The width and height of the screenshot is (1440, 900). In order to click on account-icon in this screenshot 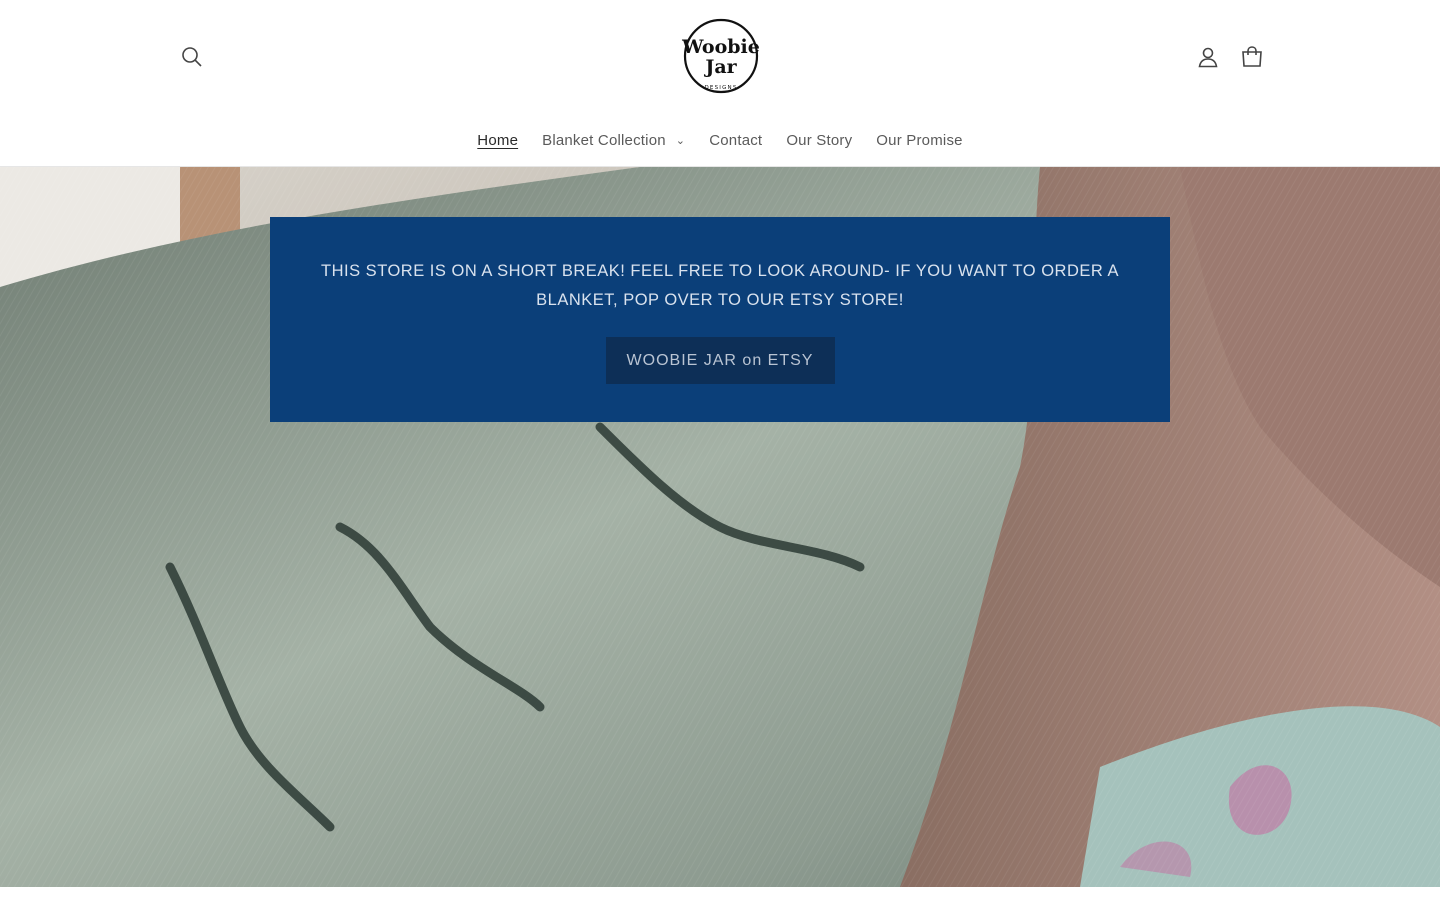, I will do `click(1208, 57)`.